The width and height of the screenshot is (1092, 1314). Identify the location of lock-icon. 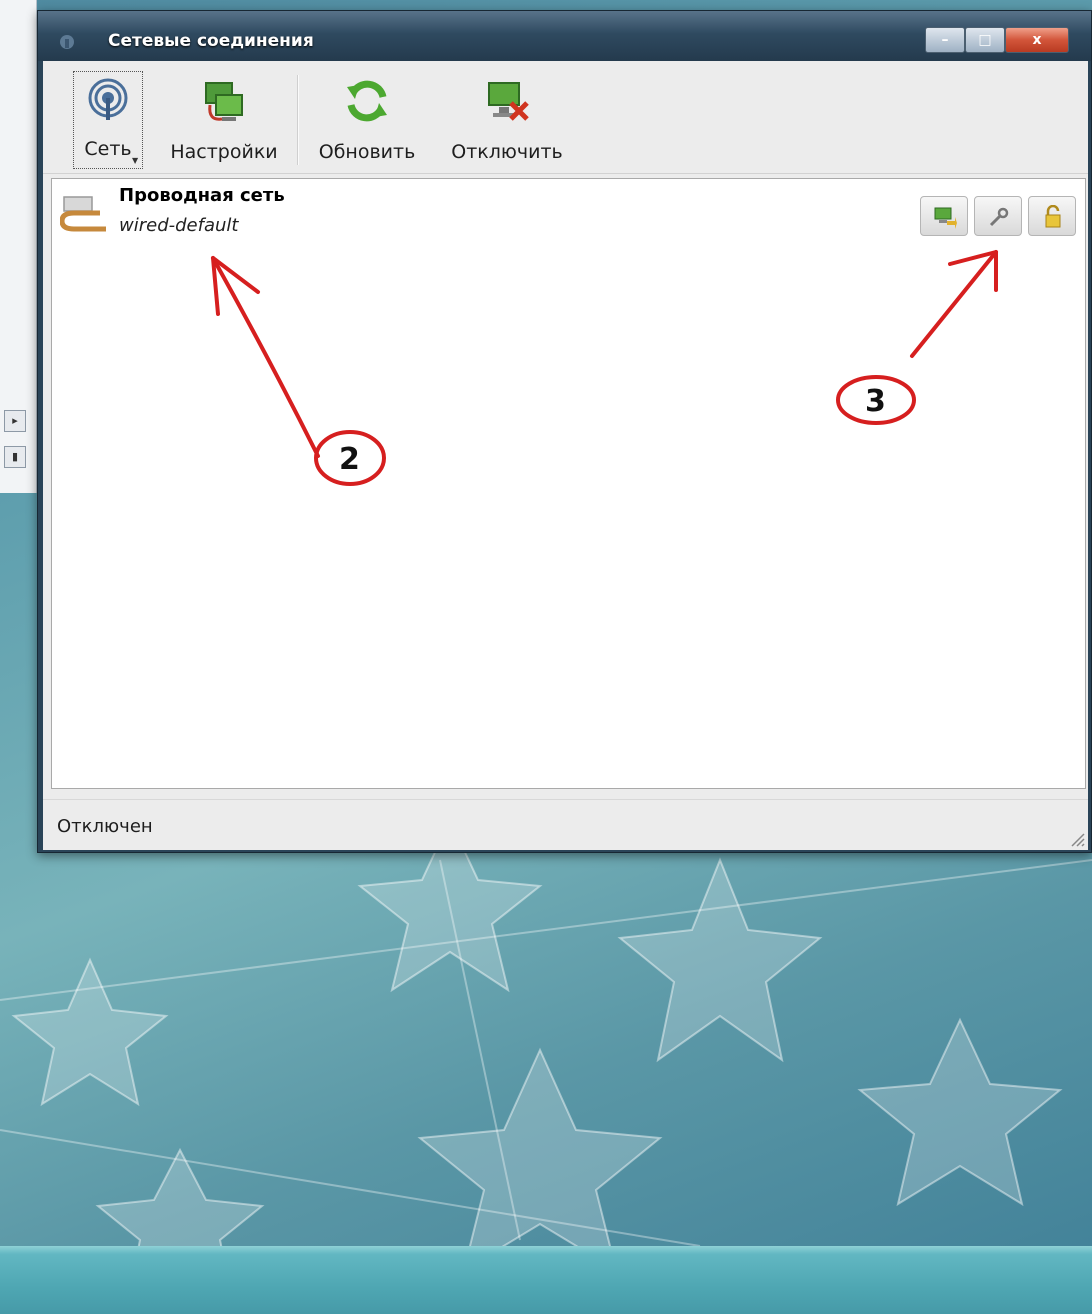
(1053, 216).